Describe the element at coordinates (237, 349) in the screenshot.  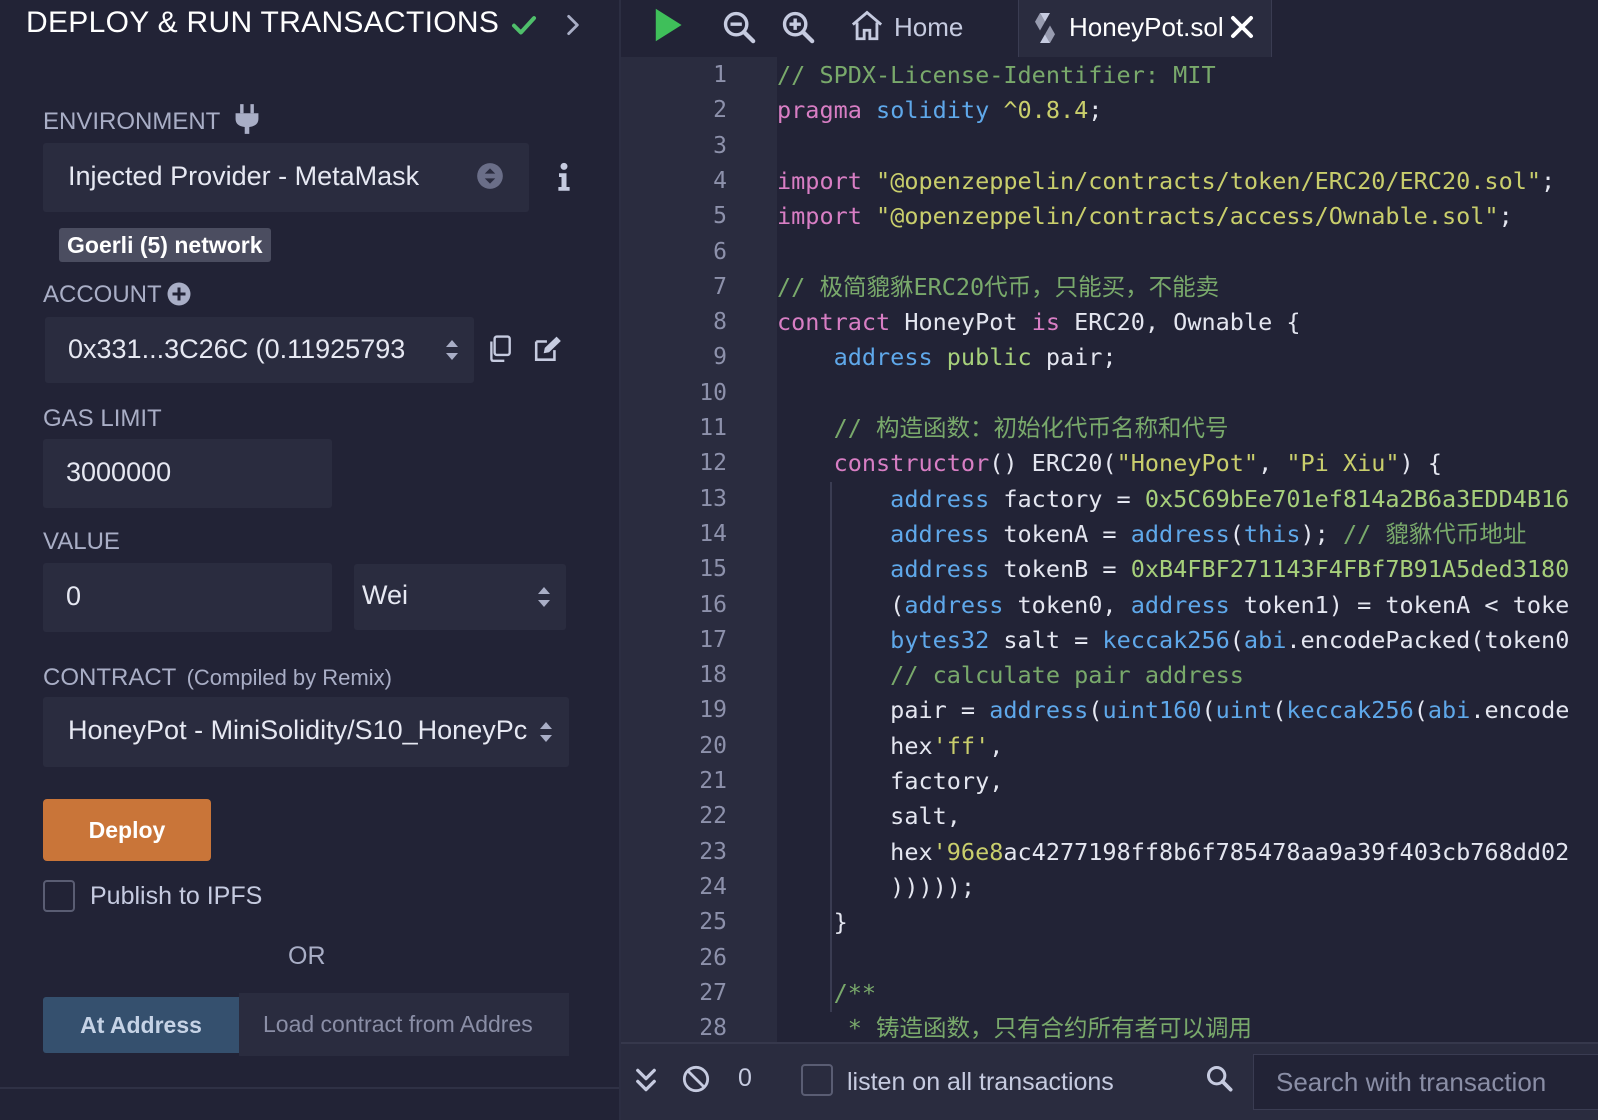
I see `account-value: 0x331...3C26C (0.11925793` at that location.